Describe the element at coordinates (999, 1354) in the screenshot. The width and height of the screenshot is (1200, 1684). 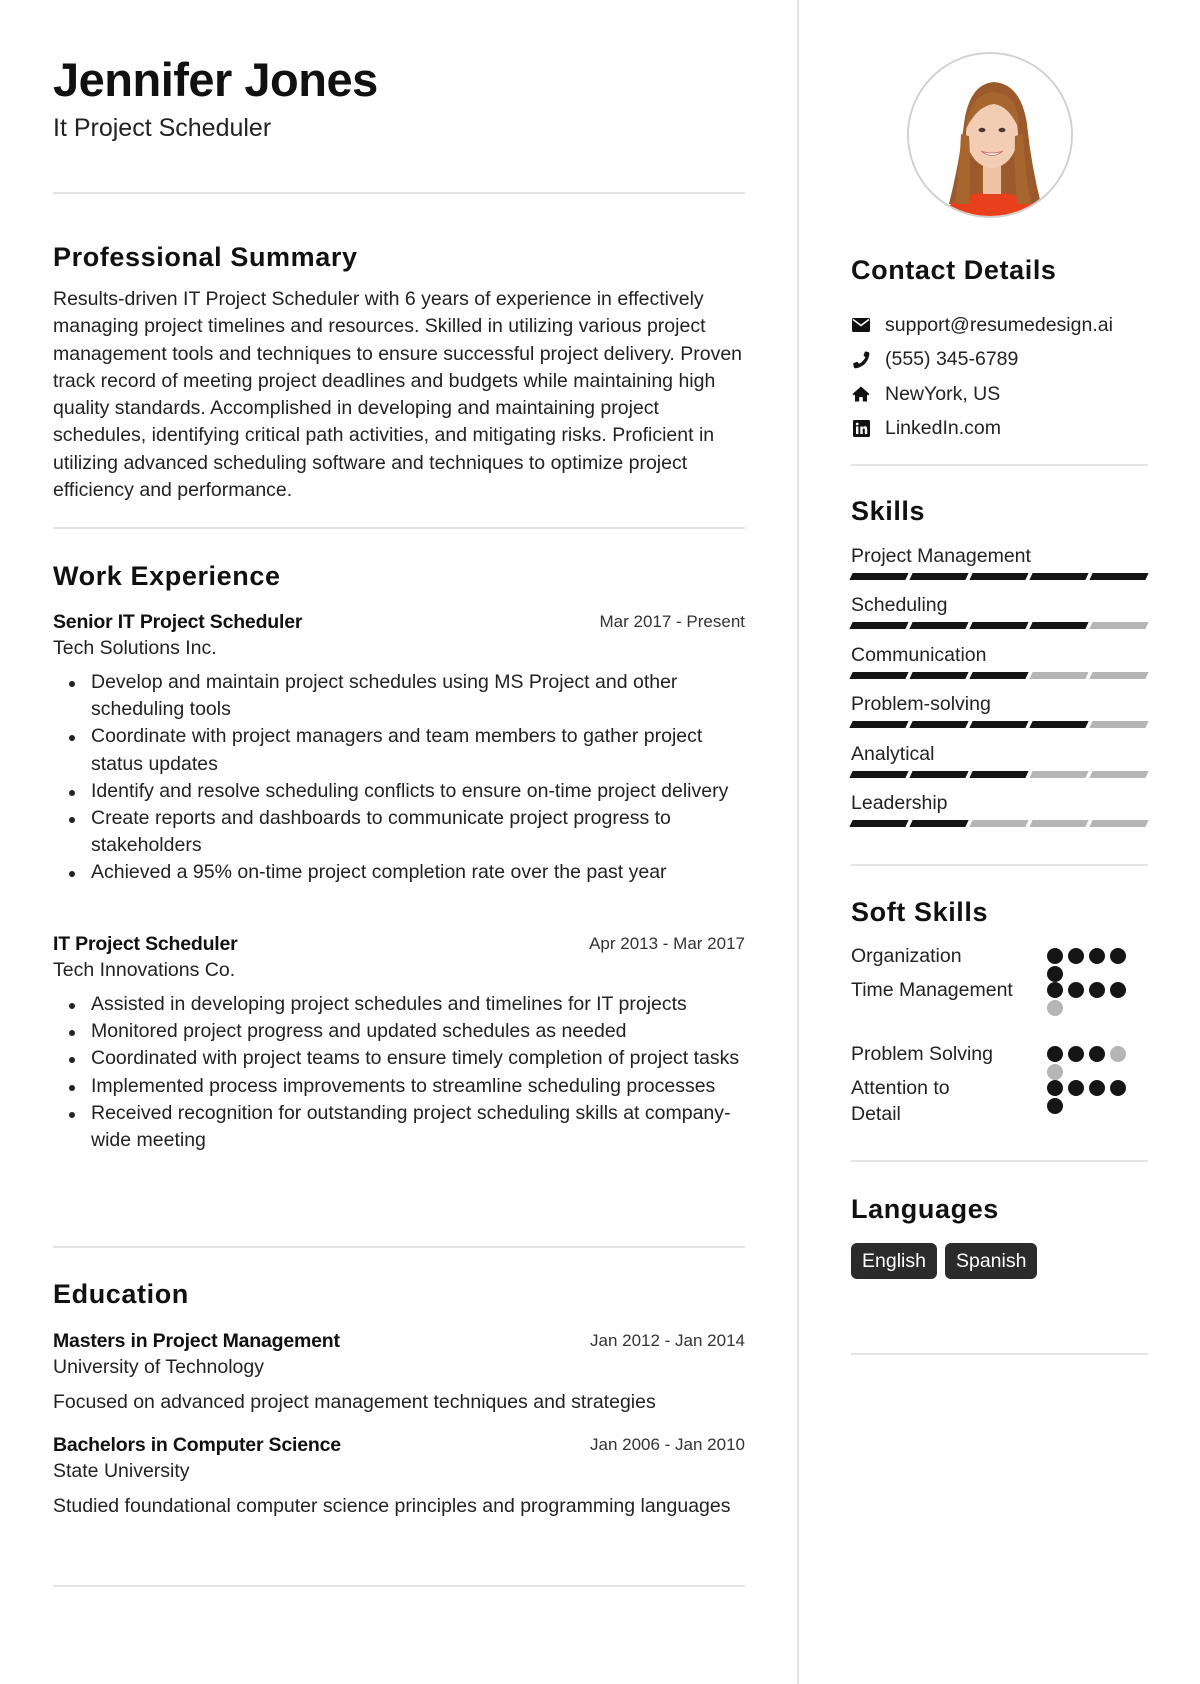
I see `languages-divider` at that location.